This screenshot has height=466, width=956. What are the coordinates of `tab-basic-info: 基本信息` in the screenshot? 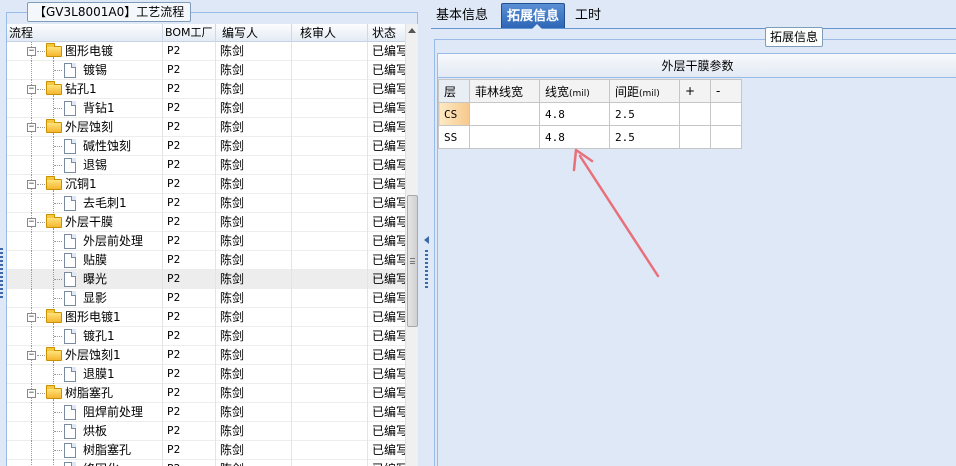 It's located at (462, 15).